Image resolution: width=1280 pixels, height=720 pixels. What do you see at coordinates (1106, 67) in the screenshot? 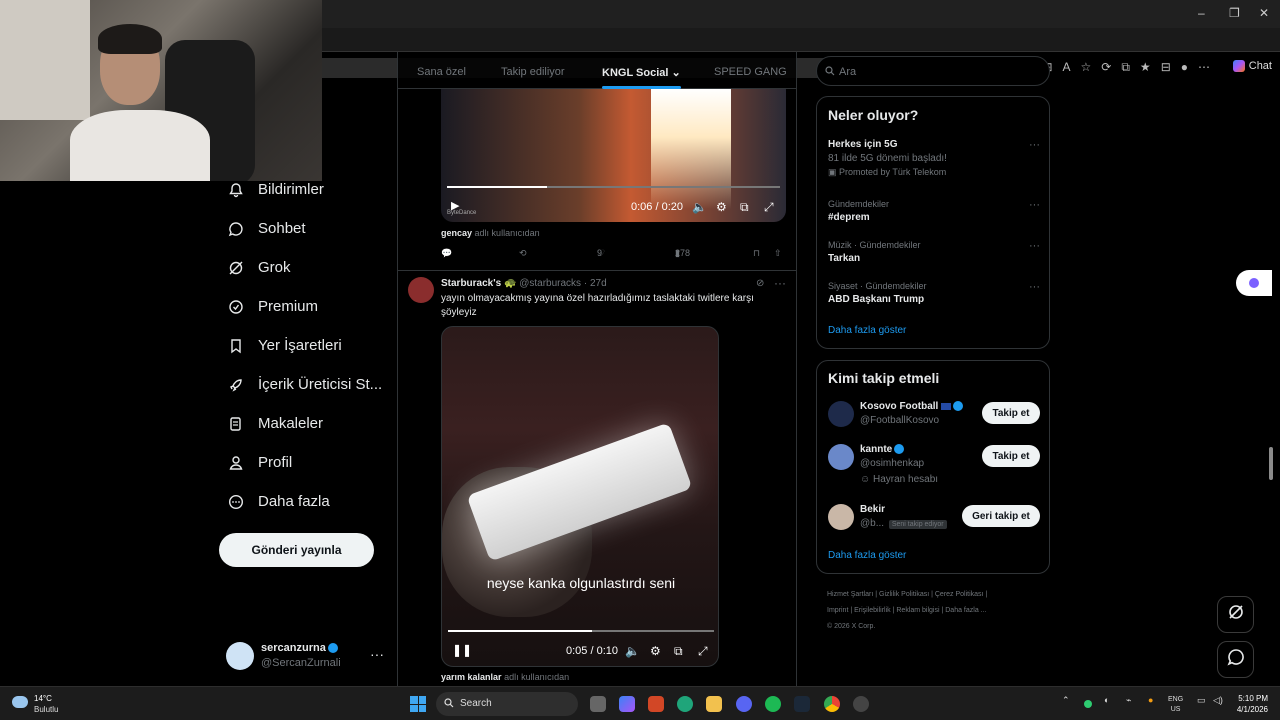
I see `extensions-icon: ⟳` at bounding box center [1106, 67].